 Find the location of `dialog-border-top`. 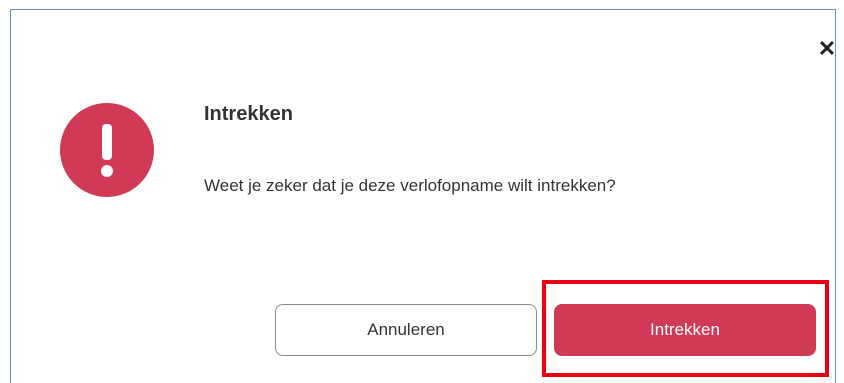

dialog-border-top is located at coordinates (423, 9).